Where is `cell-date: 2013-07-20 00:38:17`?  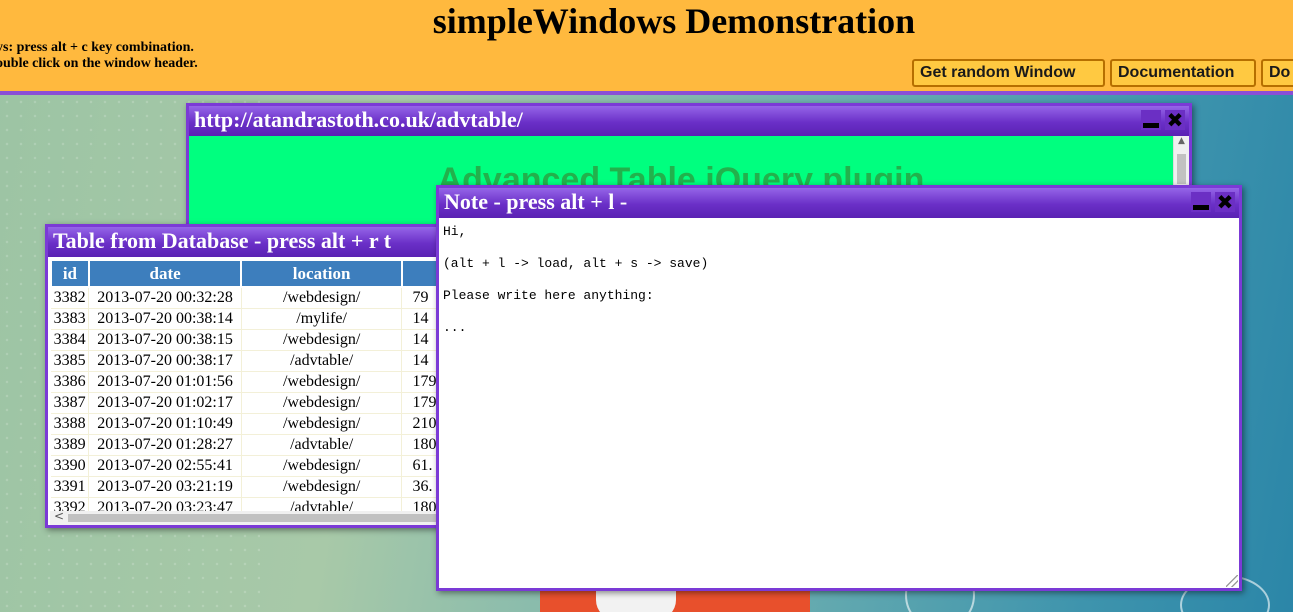 cell-date: 2013-07-20 00:38:17 is located at coordinates (165, 361).